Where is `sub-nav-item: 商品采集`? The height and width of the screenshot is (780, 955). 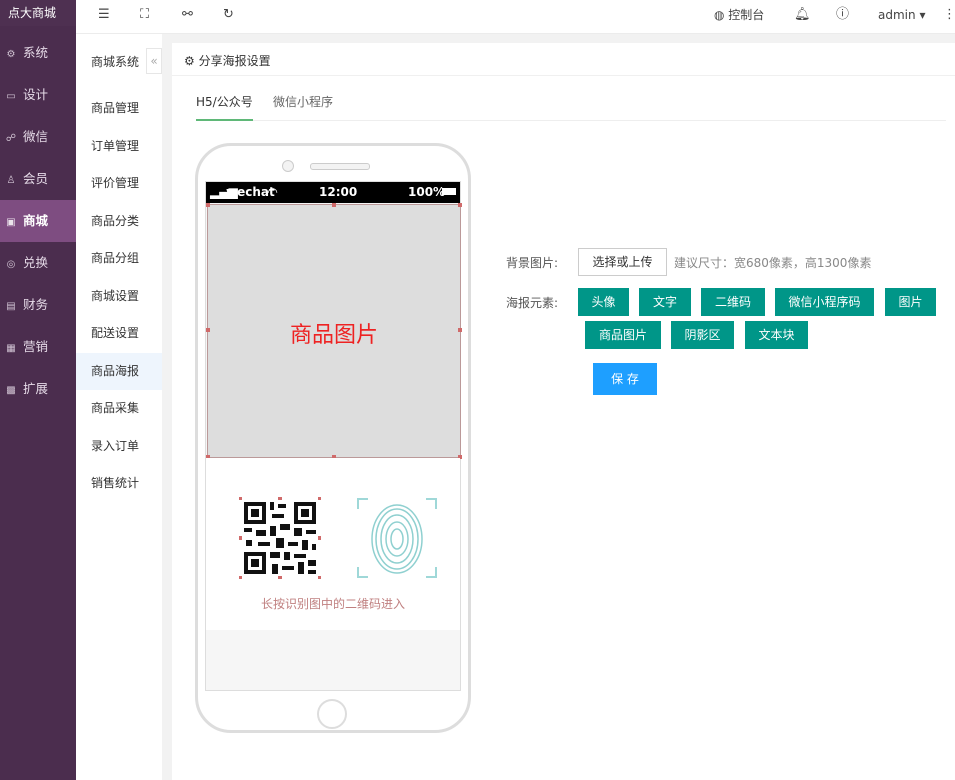
sub-nav-item: 商品采集 is located at coordinates (119, 408).